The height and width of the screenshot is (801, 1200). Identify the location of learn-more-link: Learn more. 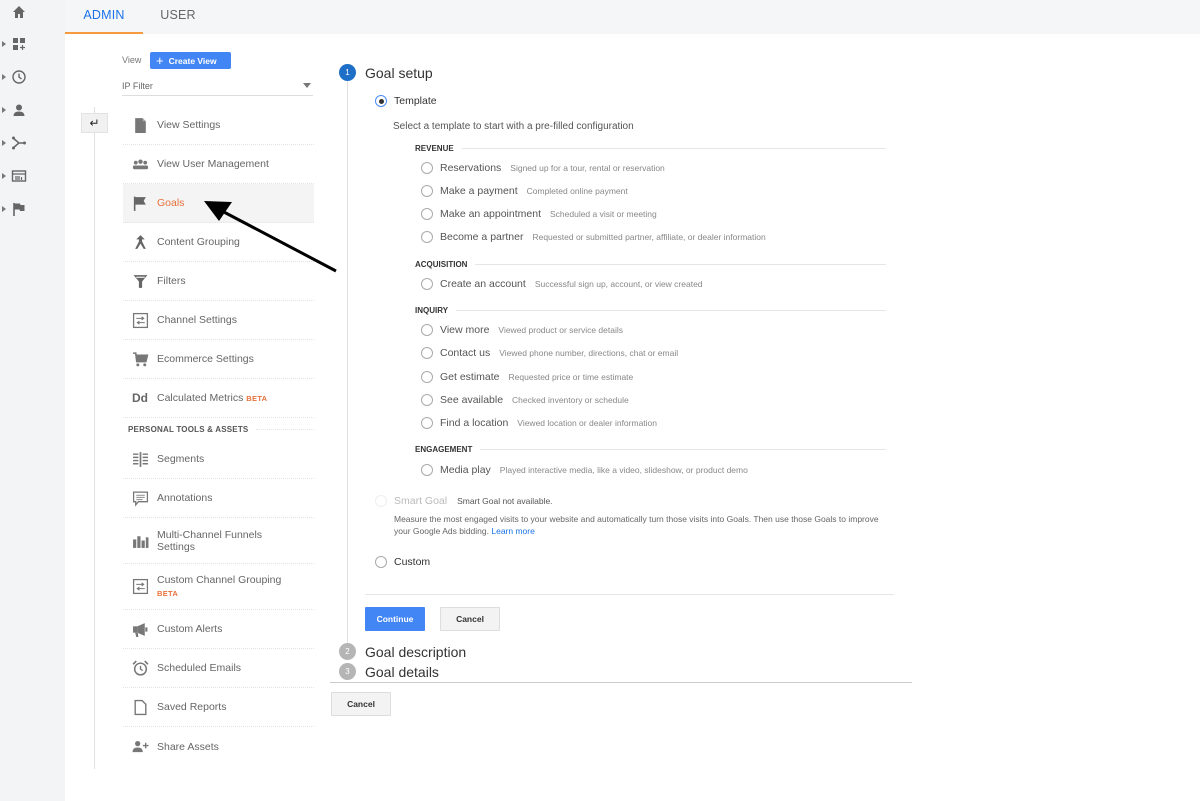
(512, 531).